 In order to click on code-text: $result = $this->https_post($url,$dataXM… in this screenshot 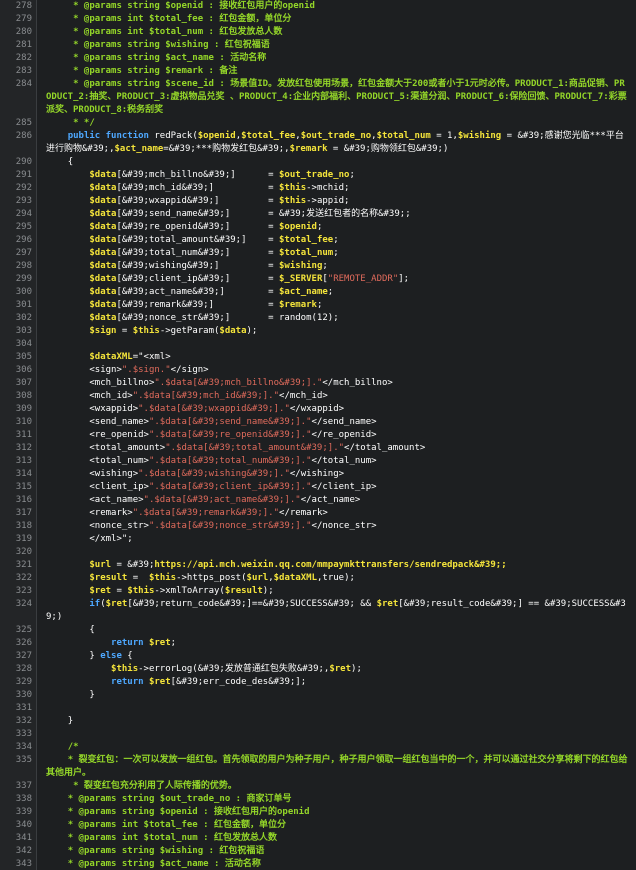, I will do `click(341, 578)`.